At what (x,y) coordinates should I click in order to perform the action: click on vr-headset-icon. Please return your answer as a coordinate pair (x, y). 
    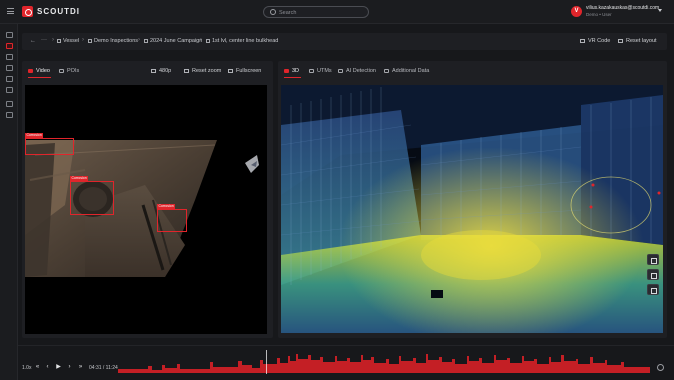
    Looking at the image, I should click on (582, 40).